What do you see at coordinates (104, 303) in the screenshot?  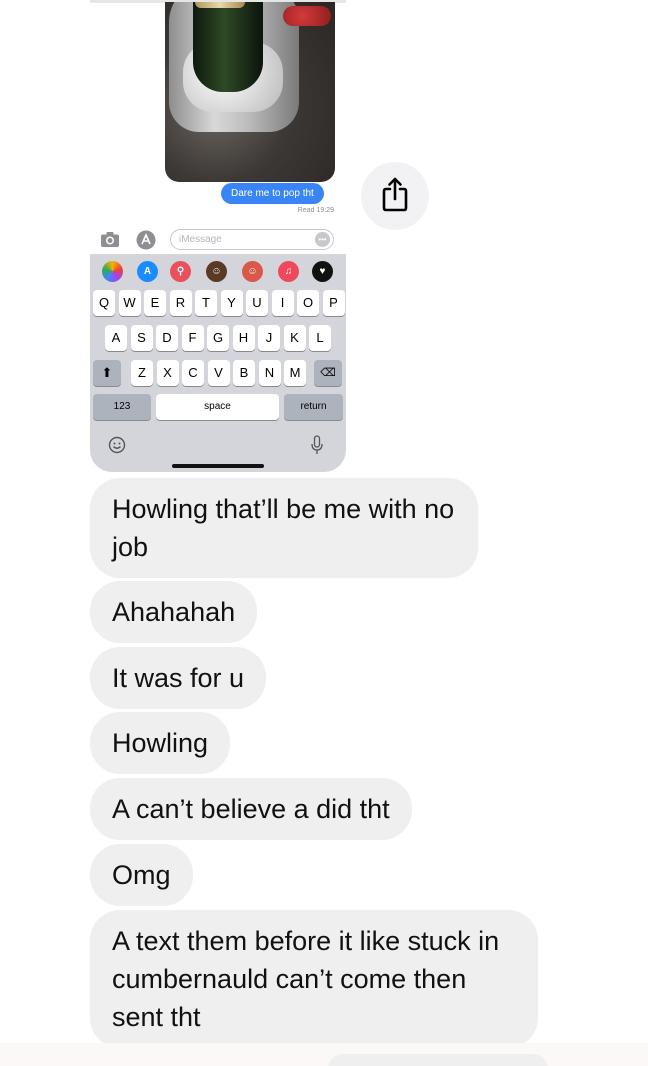 I see `key-q: Q` at bounding box center [104, 303].